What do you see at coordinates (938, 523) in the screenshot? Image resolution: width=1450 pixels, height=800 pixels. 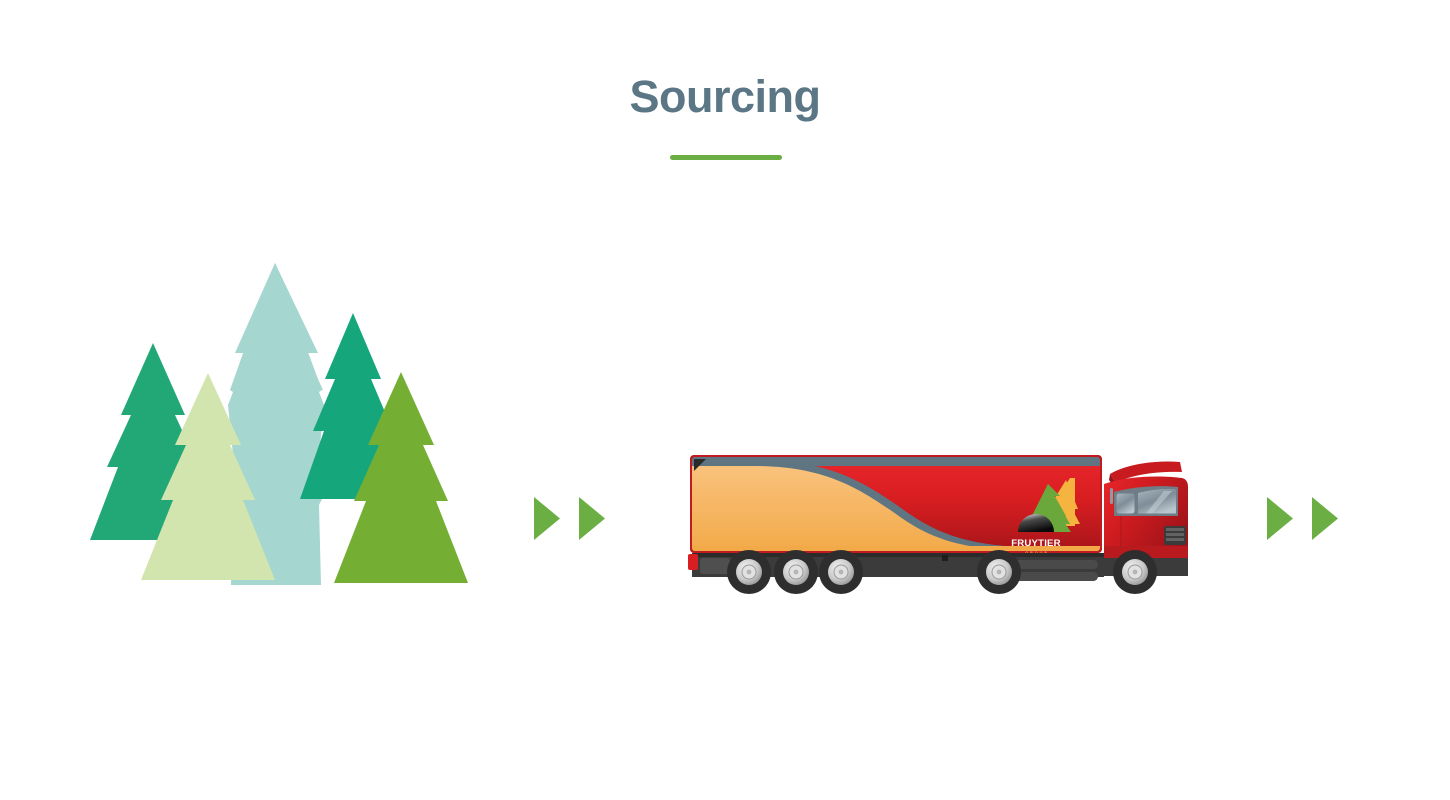 I see `delivery-truck-illustration: FRUYTIER GROUP` at bounding box center [938, 523].